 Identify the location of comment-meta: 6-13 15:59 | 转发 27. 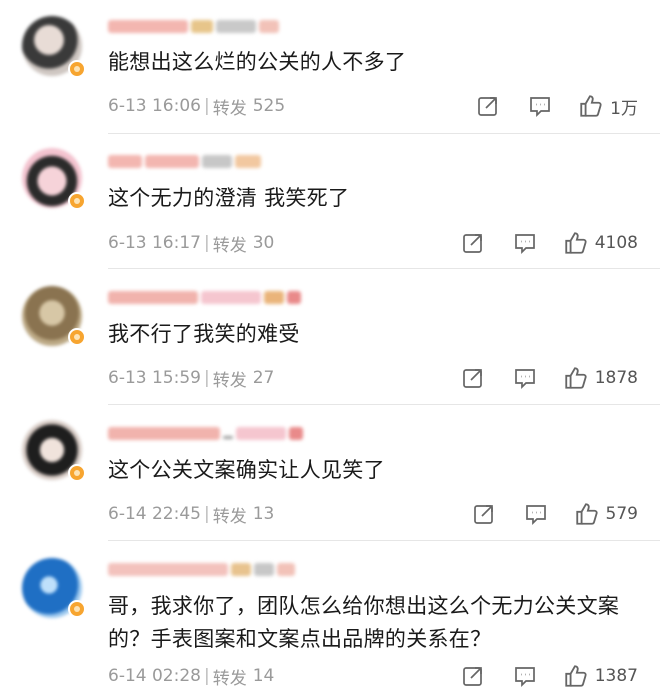
(191, 378).